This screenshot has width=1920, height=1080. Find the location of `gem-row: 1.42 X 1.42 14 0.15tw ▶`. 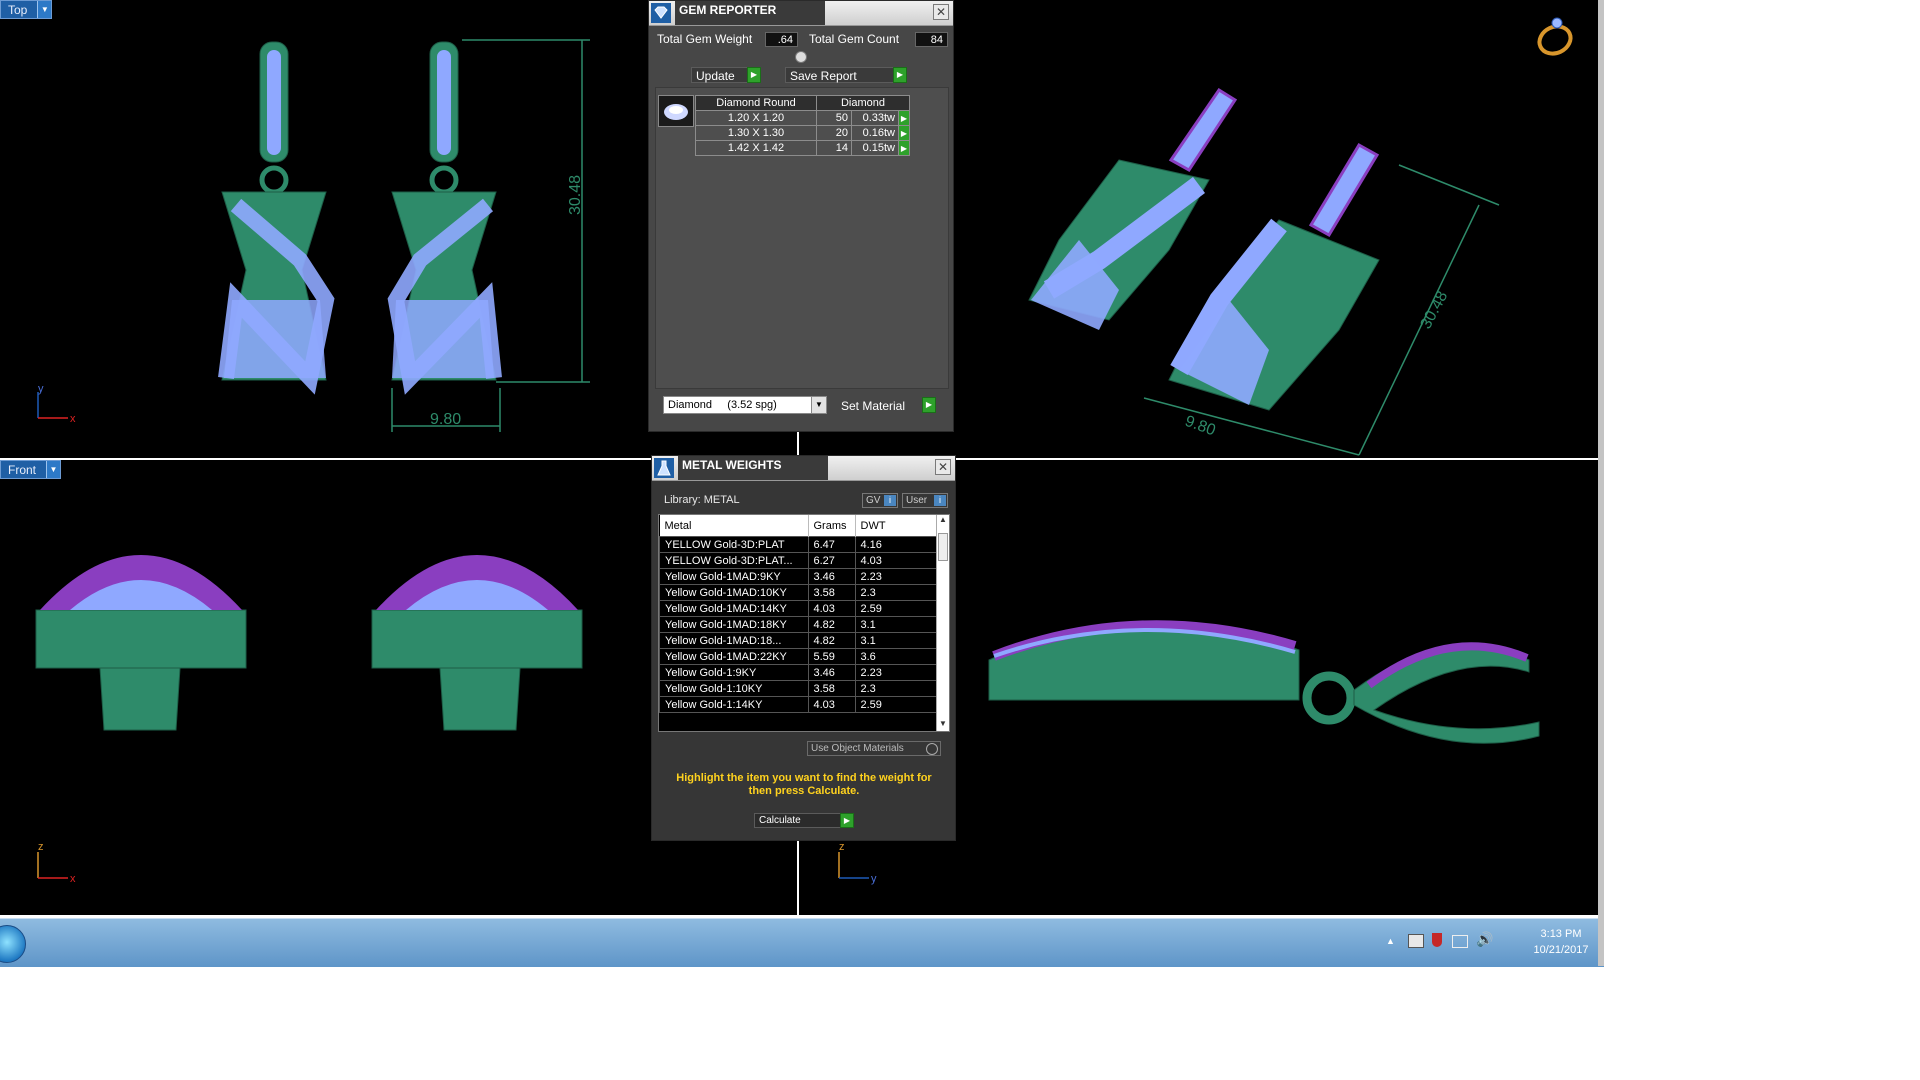

gem-row: 1.42 X 1.42 14 0.15tw ▶ is located at coordinates (802, 148).